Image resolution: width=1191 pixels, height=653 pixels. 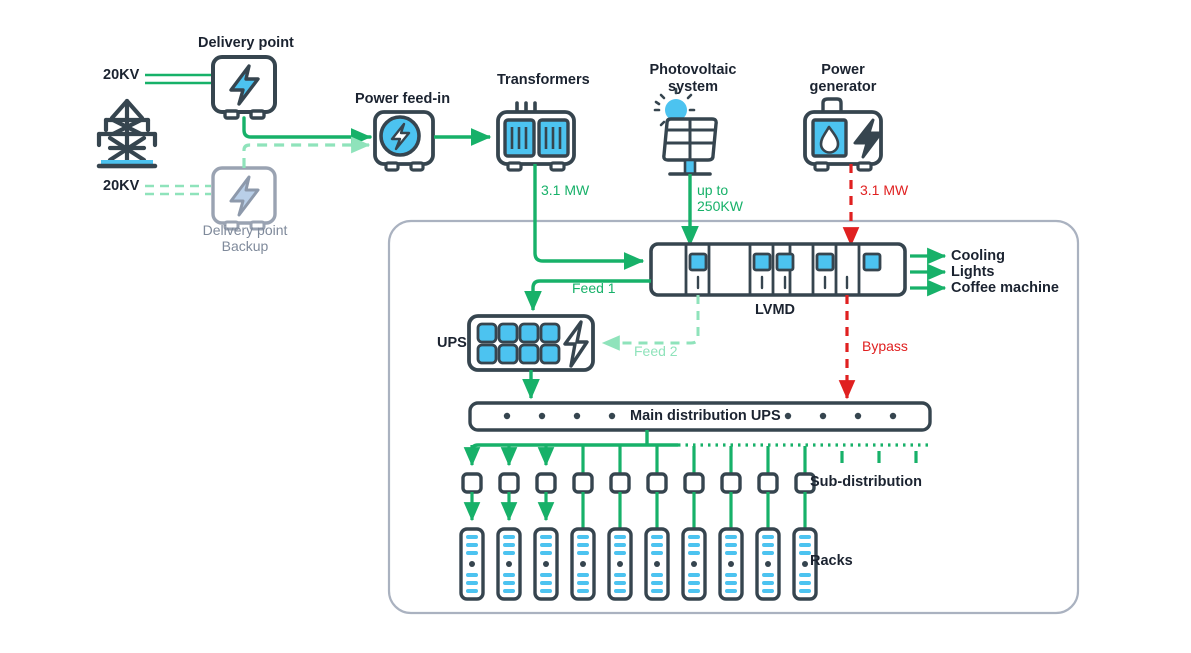 What do you see at coordinates (973, 272) in the screenshot?
I see `label-lvmd-output-lights: Lights` at bounding box center [973, 272].